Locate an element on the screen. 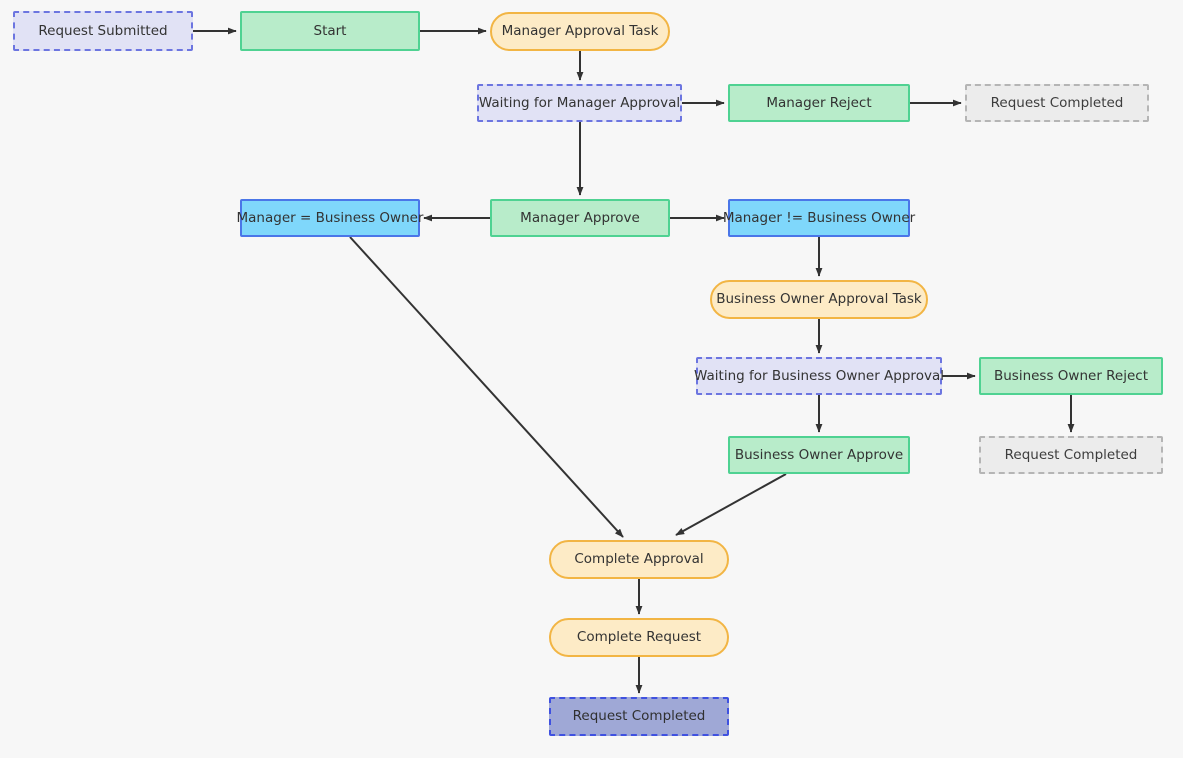  node-label: Waiting for Business Owner Approval is located at coordinates (819, 375).